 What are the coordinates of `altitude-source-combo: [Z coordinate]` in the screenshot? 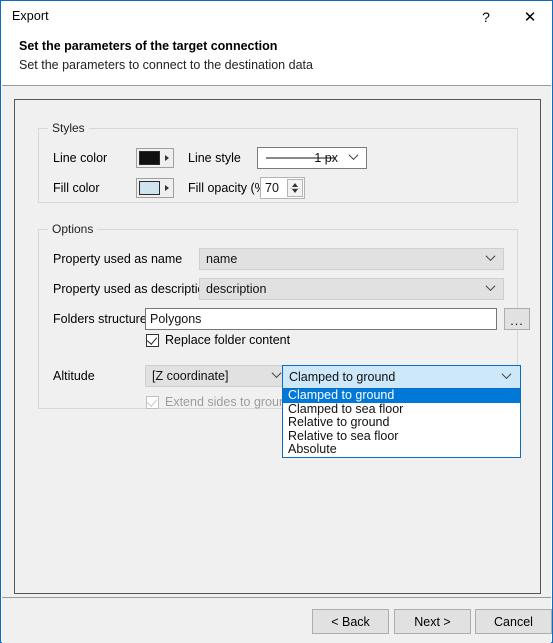 It's located at (217, 376).